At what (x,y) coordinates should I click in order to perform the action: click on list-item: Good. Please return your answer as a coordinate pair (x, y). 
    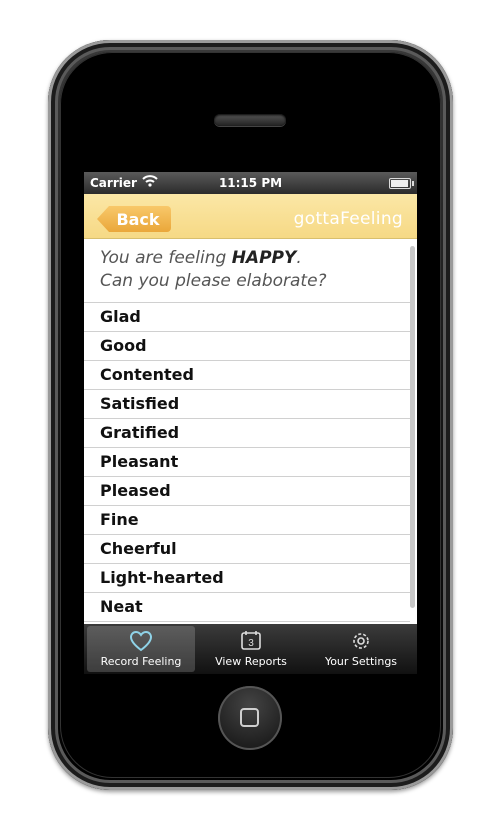
    Looking at the image, I should click on (247, 346).